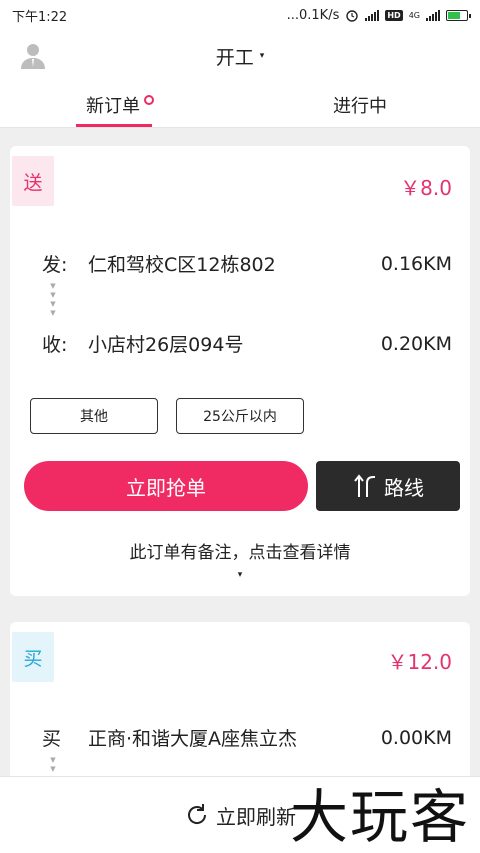 The height and width of the screenshot is (853, 480). I want to click on signal-icon, so click(372, 15).